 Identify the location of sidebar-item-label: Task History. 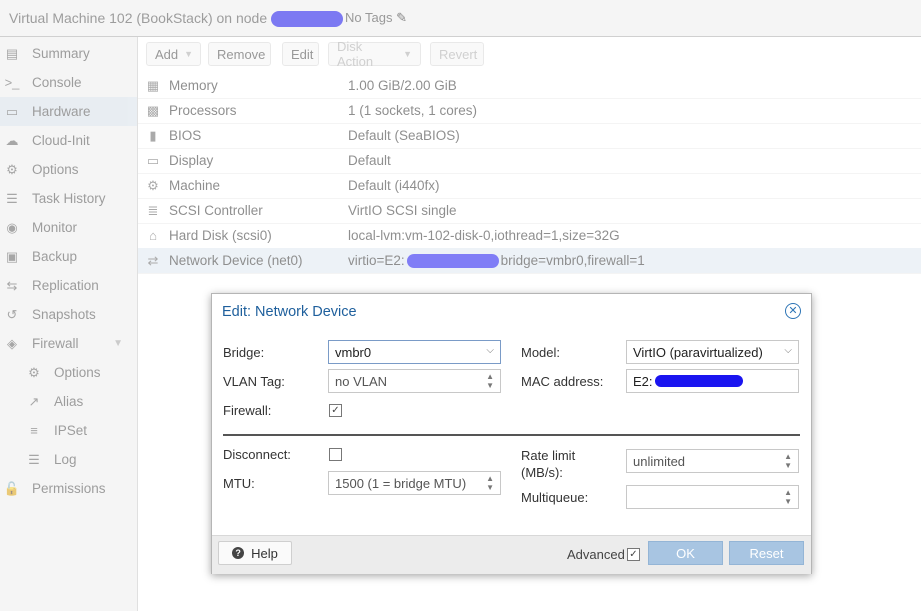
(69, 198).